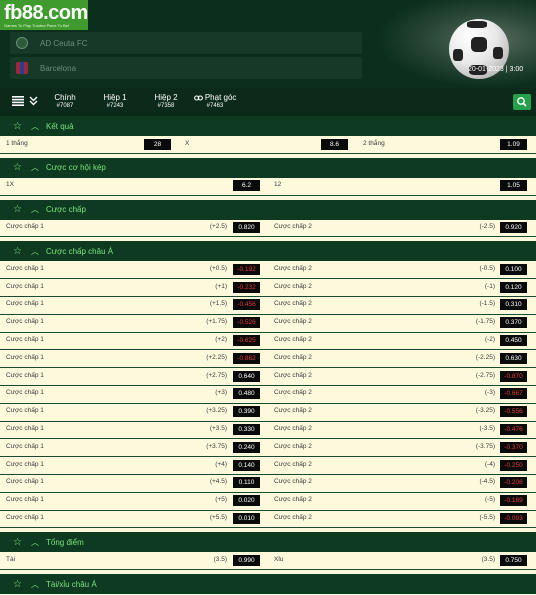 This screenshot has width=536, height=595. I want to click on away-win-odd: 1.09, so click(513, 144).